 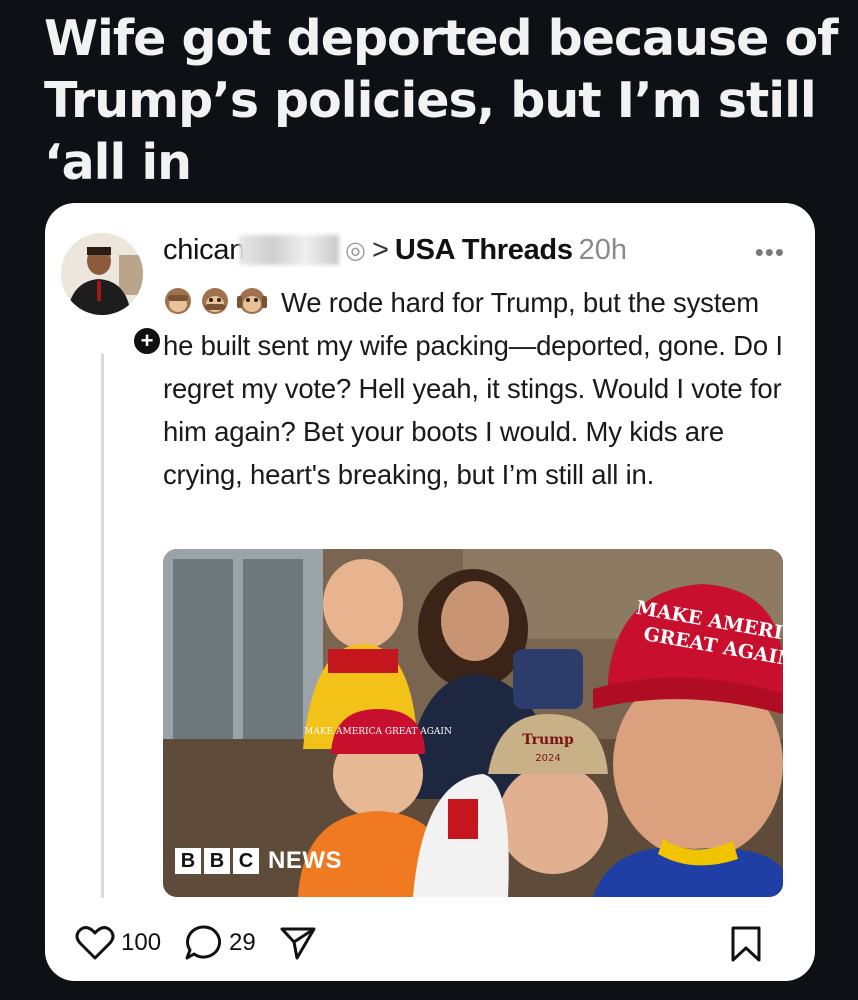 I want to click on small-hat-text: MAKE AMERICA GREAT AGAIN, so click(x=378, y=732).